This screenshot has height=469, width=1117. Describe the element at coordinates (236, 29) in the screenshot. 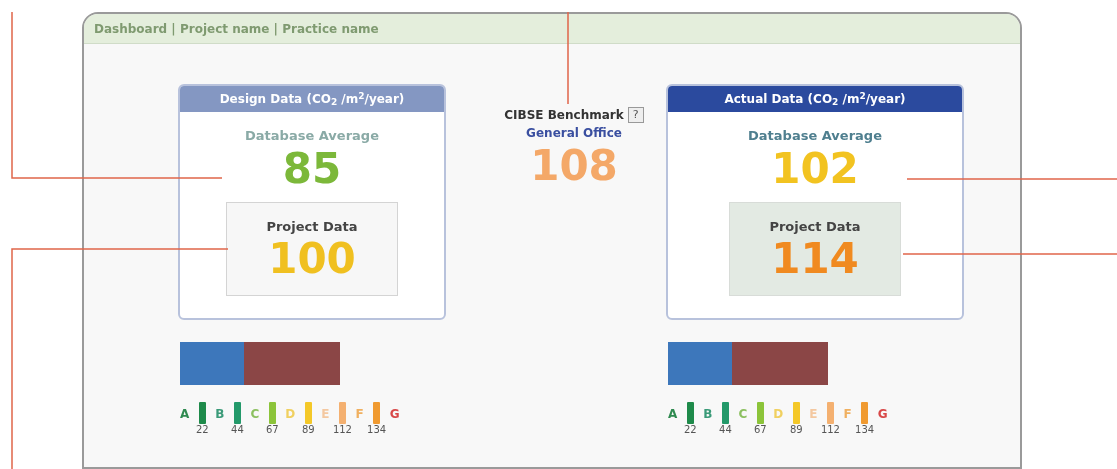

I see `breadcrumb: Dashboard | Project name | Practice name` at that location.